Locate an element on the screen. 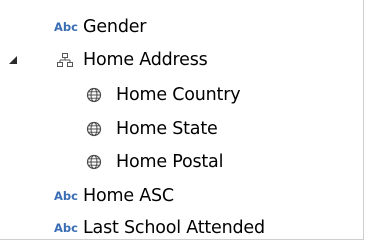  field-item-home-asc: Abc Home ASC is located at coordinates (181, 196).